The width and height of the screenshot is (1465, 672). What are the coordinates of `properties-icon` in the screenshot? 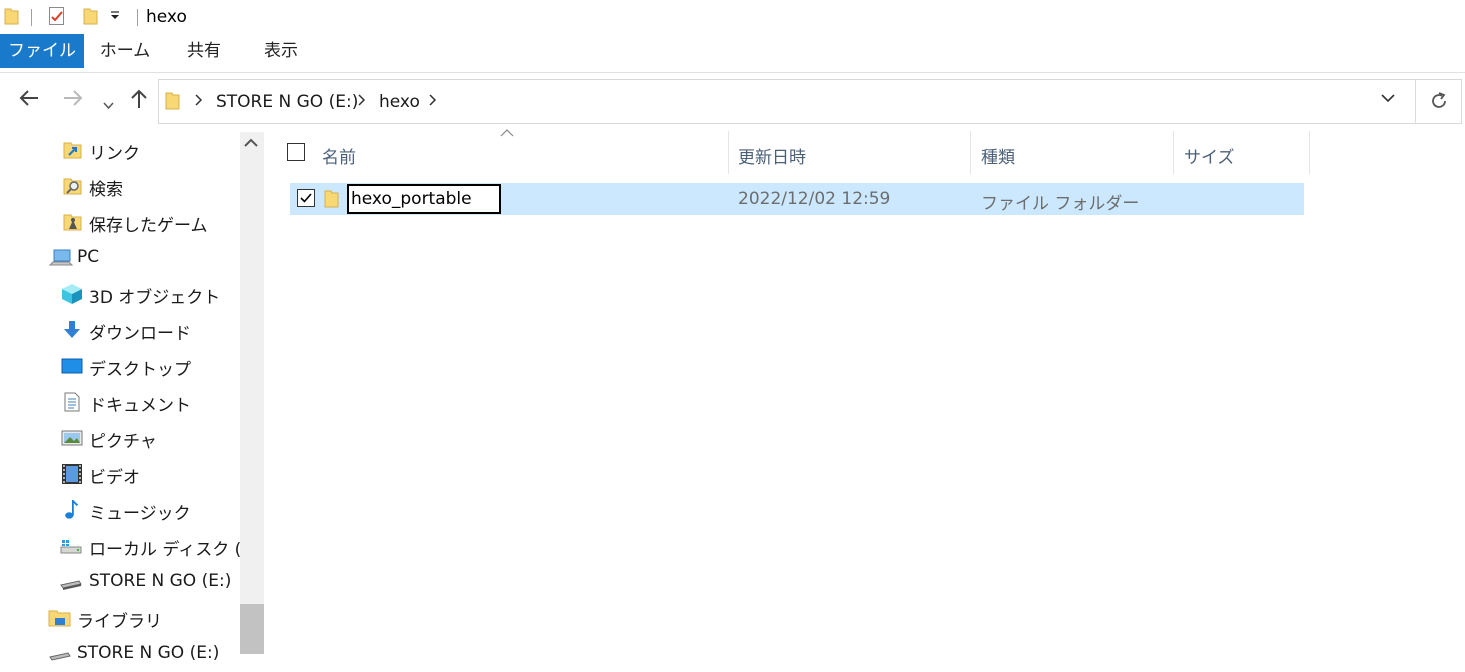 It's located at (56, 16).